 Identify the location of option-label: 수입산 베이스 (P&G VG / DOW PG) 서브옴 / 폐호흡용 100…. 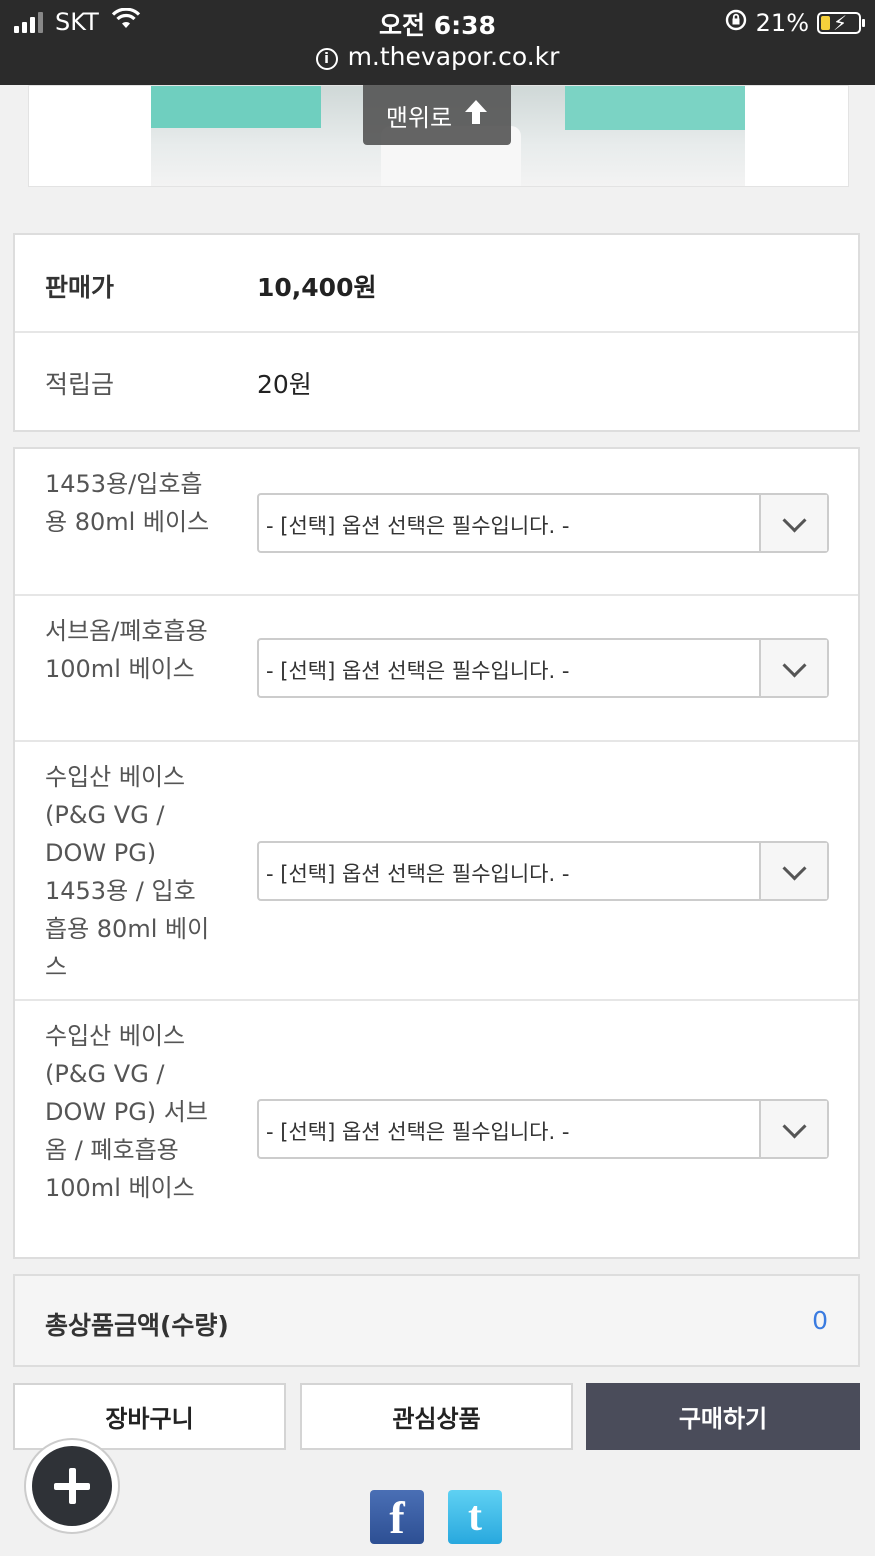
(126, 1112).